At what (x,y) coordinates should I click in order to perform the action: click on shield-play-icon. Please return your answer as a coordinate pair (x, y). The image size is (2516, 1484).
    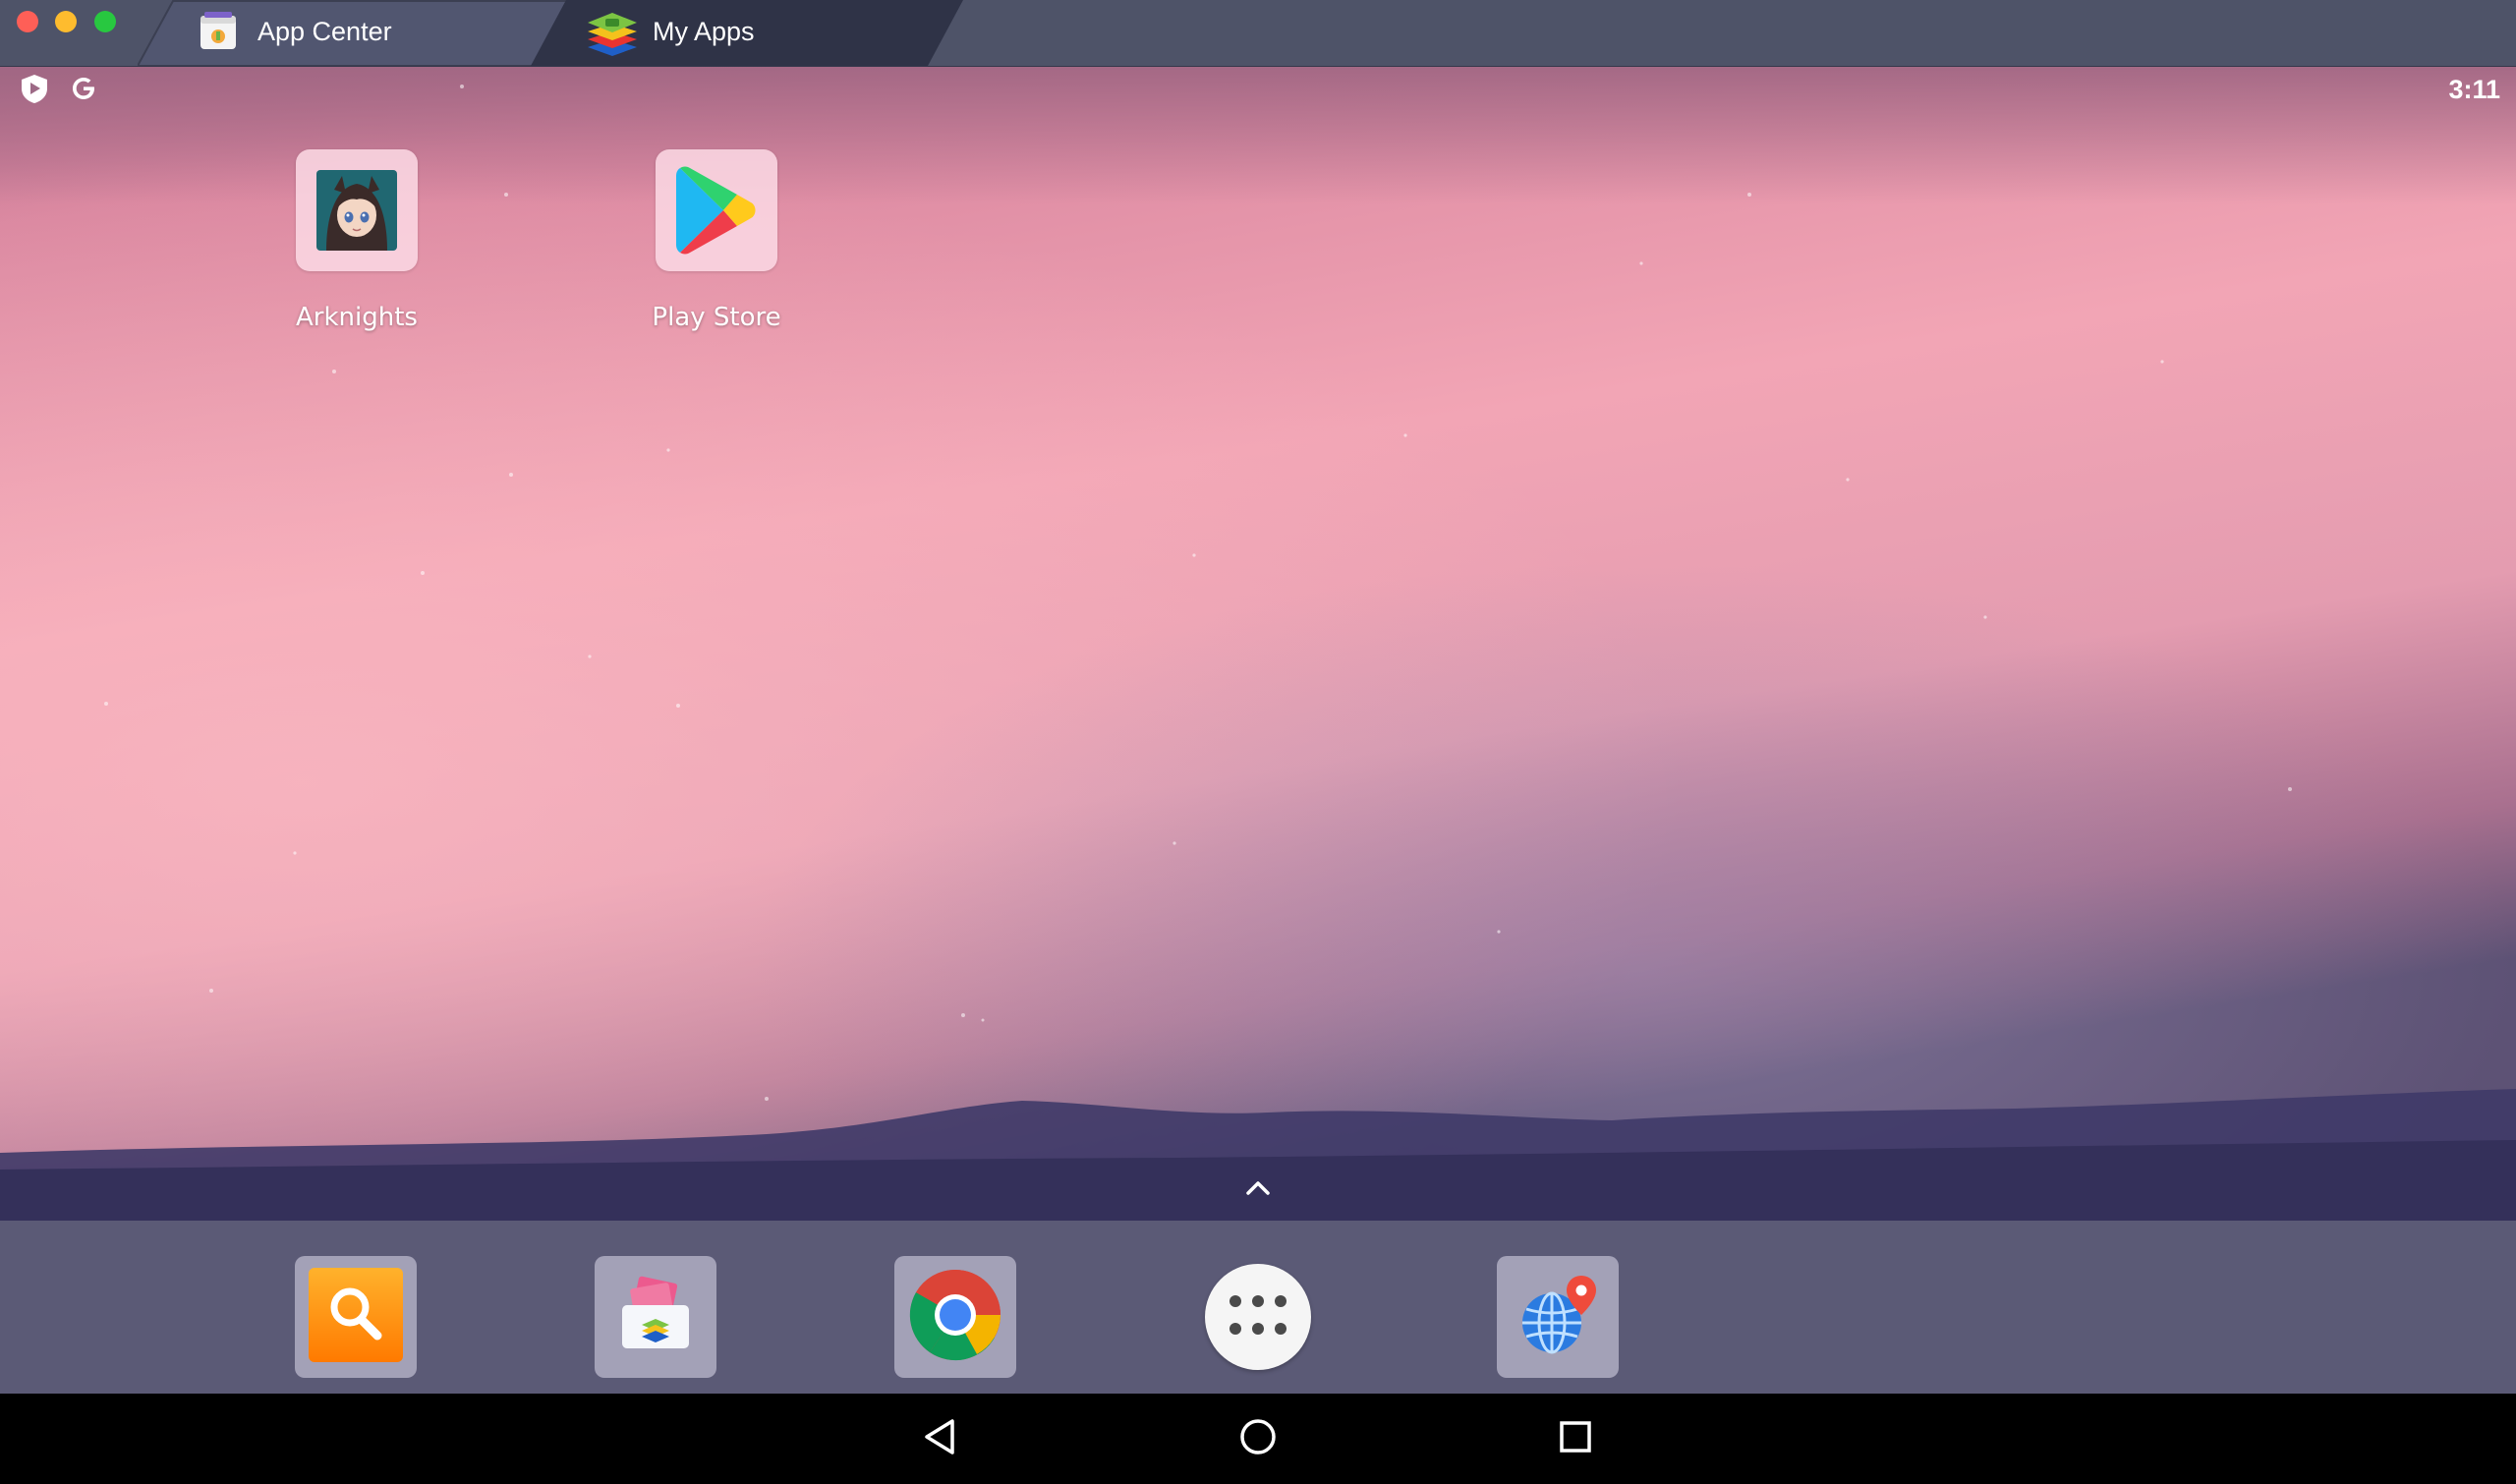
    Looking at the image, I should click on (34, 91).